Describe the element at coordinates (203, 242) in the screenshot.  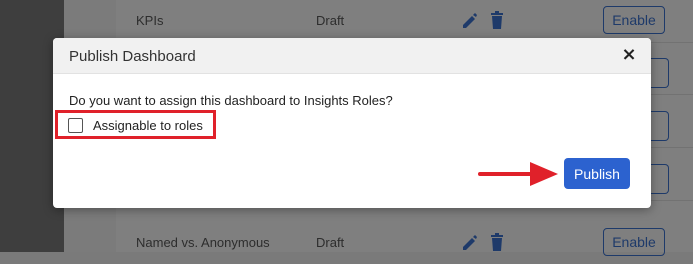
I see `dashboard-name: Named vs. Anonymous` at that location.